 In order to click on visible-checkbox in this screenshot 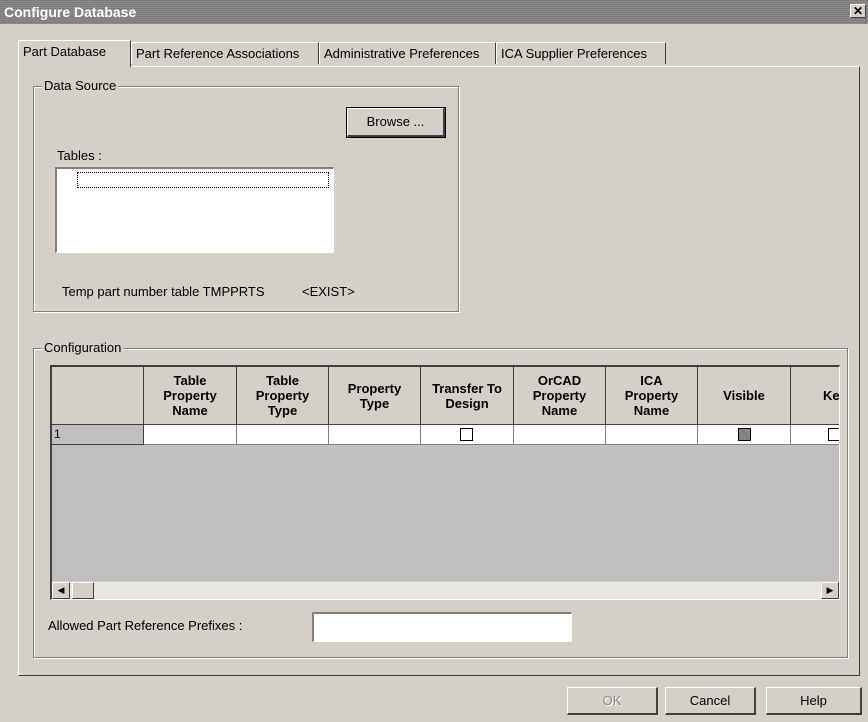, I will do `click(744, 434)`.